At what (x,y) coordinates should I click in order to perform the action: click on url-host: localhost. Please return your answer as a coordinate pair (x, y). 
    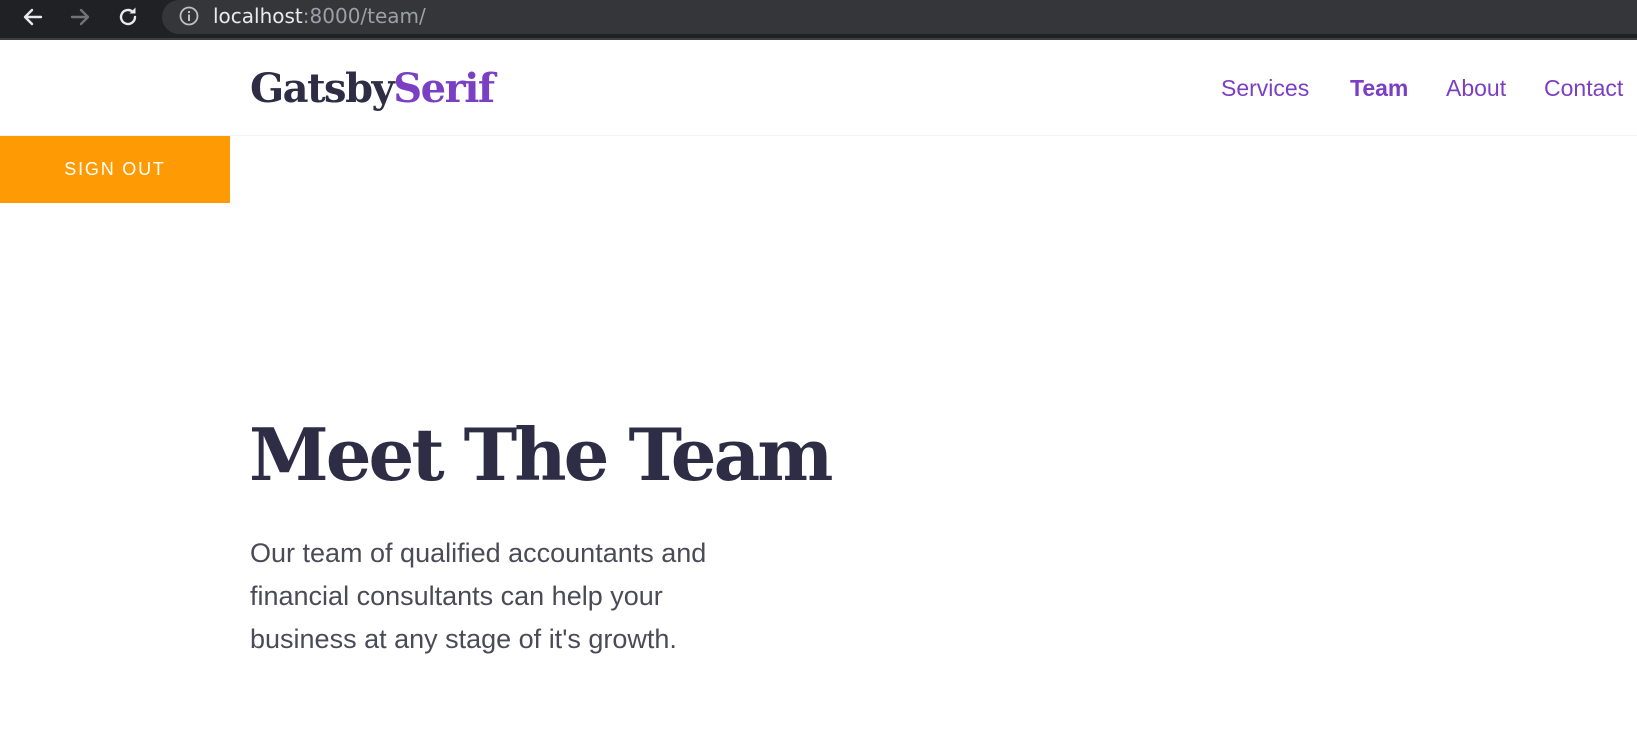
    Looking at the image, I should click on (258, 16).